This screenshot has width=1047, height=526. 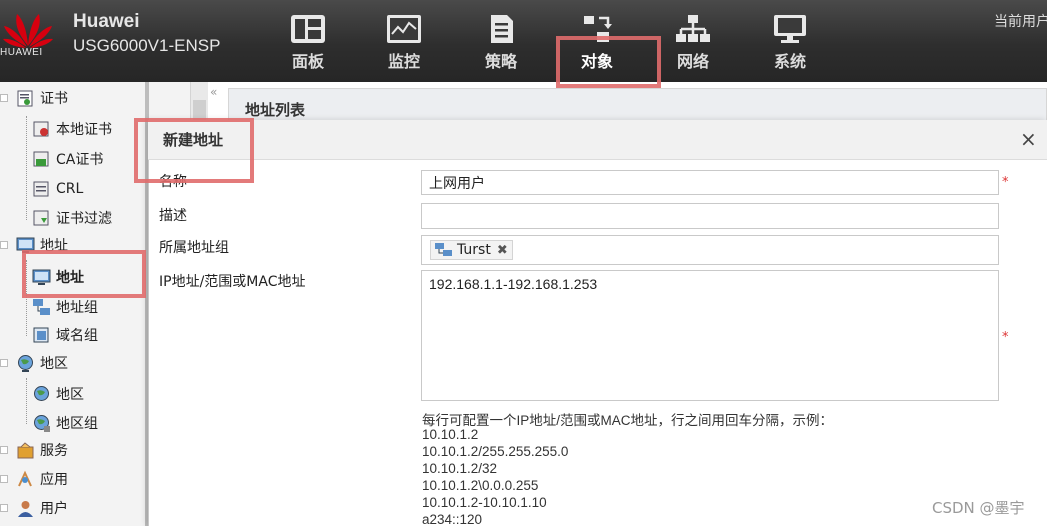 I want to click on sidebar-item-local-certificate: 本地证书, so click(x=72, y=129).